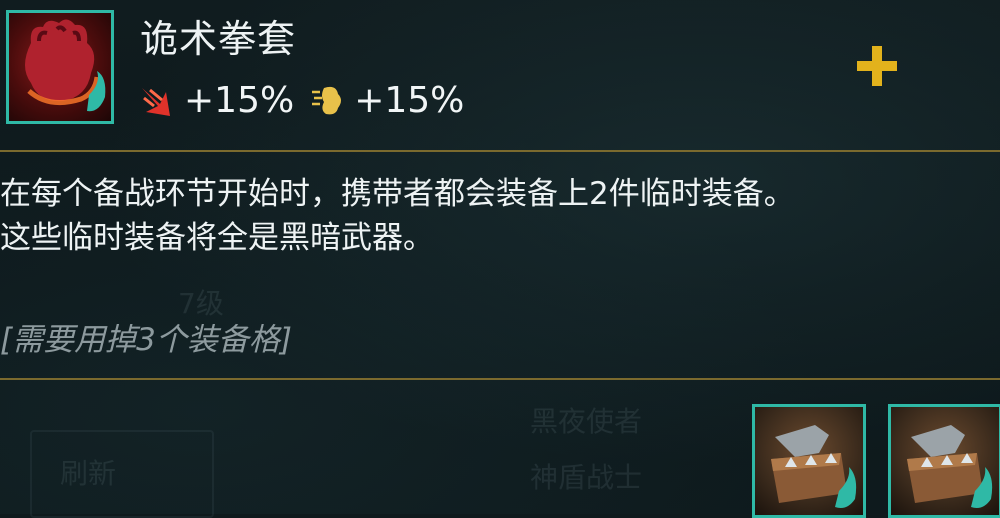  Describe the element at coordinates (500, 151) in the screenshot. I see `divider-top` at that location.